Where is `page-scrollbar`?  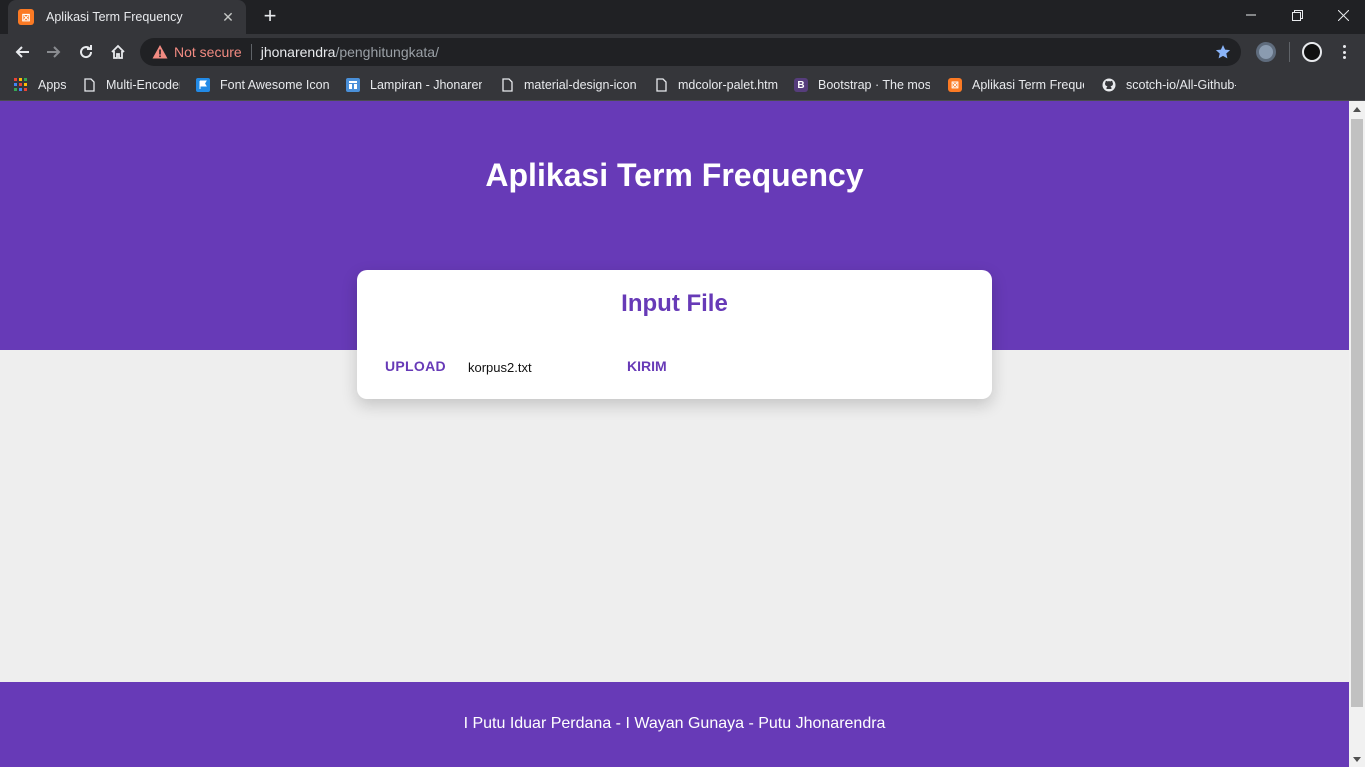
page-scrollbar is located at coordinates (1357, 434).